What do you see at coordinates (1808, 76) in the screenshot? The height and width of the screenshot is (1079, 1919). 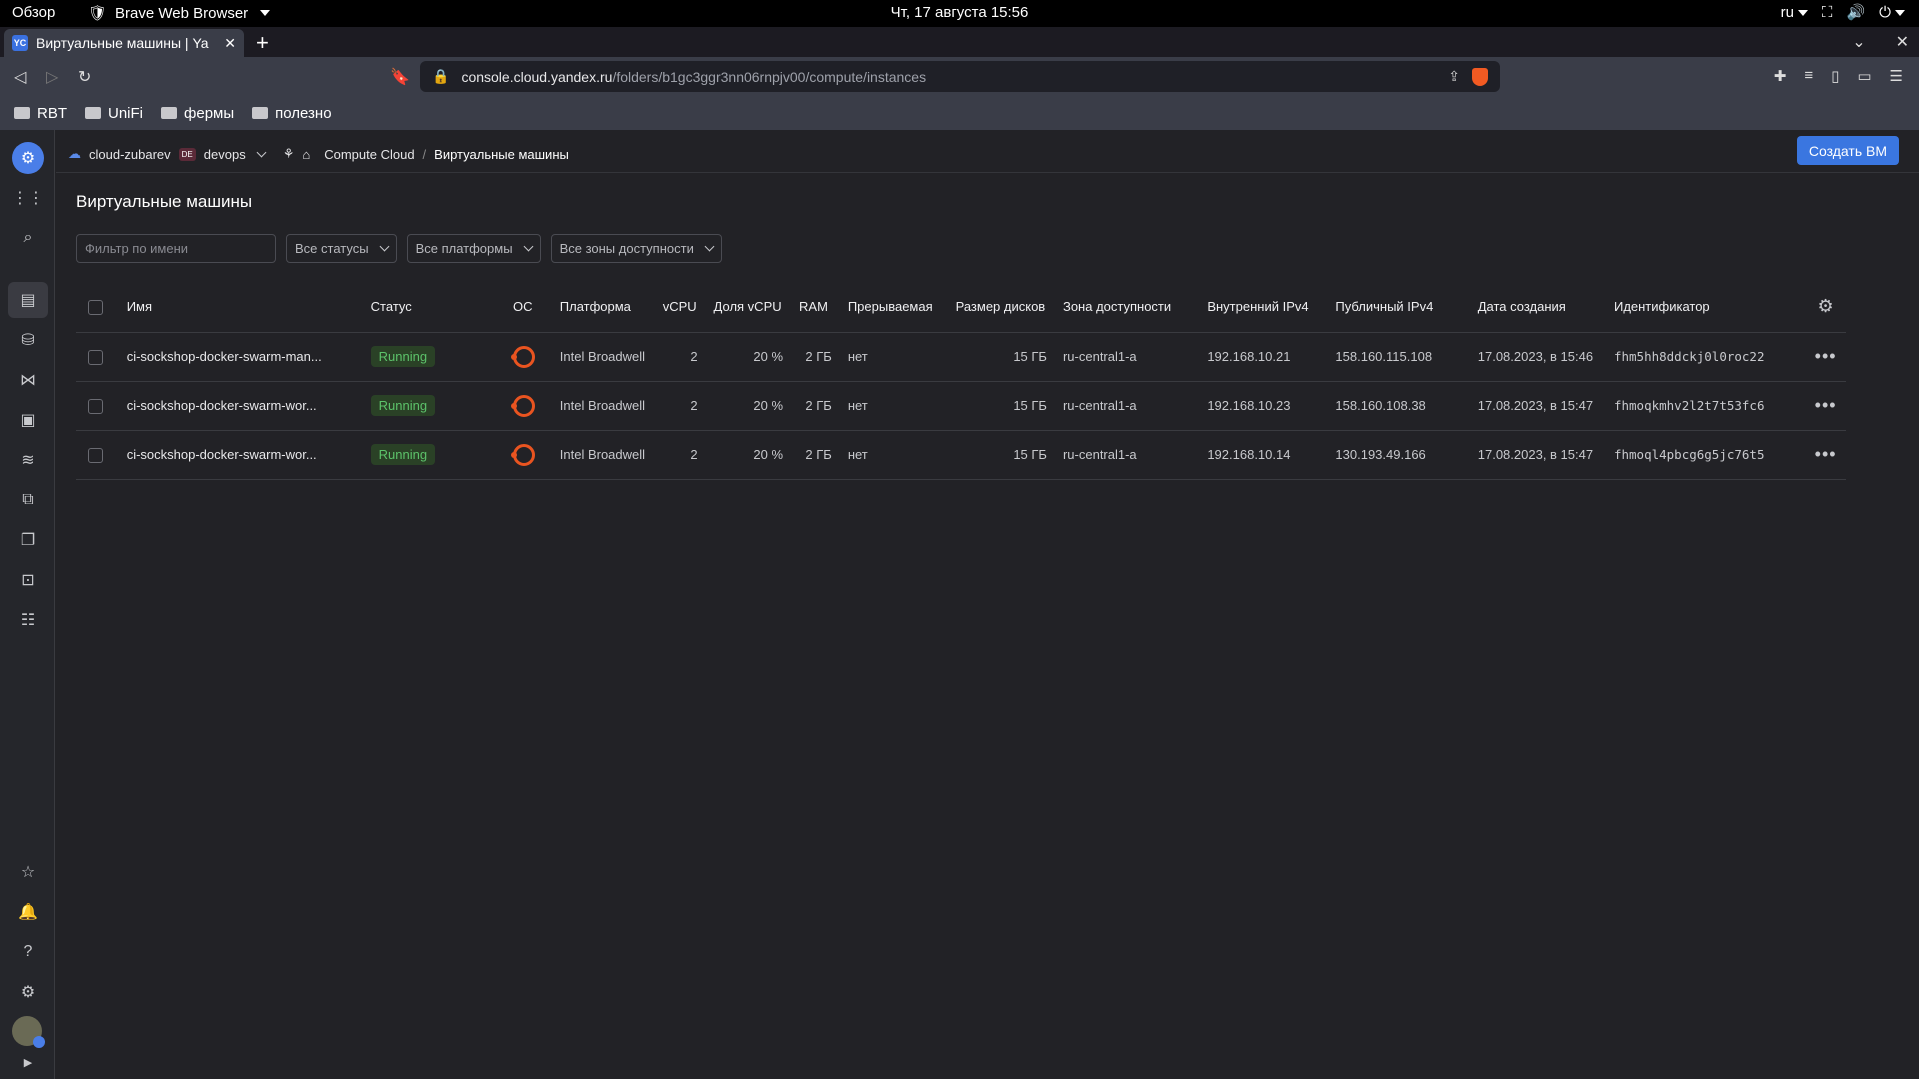 I see `playlist-icon: ≡` at bounding box center [1808, 76].